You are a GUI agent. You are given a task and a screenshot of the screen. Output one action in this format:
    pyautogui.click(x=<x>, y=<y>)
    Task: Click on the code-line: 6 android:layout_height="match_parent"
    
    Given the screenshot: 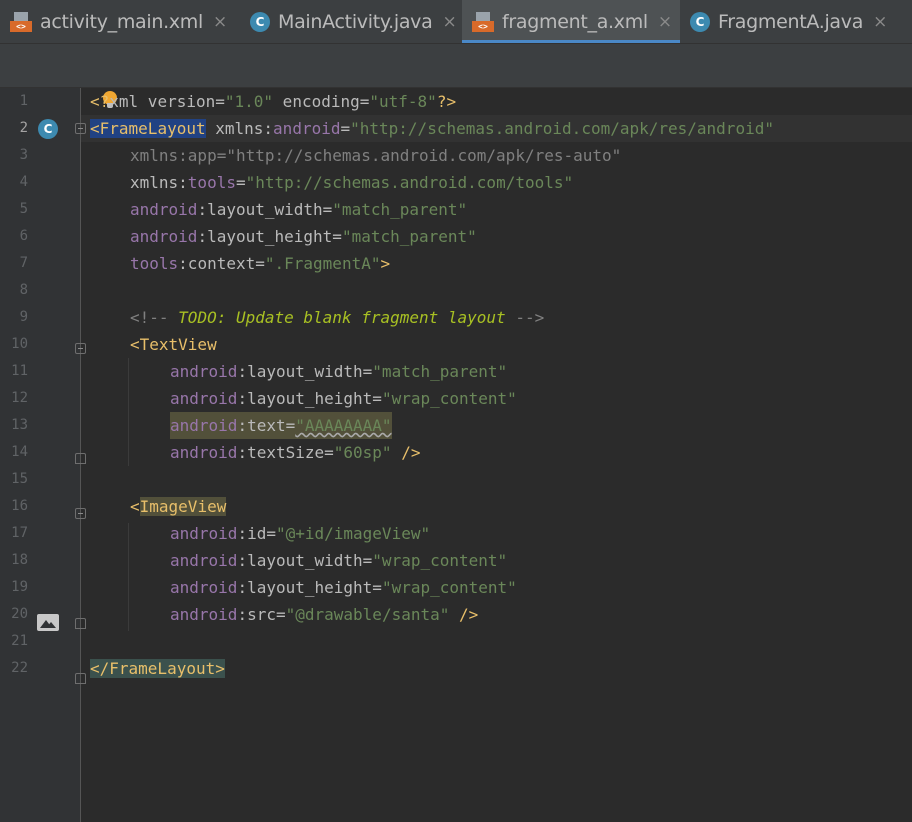 What is the action you would take?
    pyautogui.click(x=456, y=236)
    